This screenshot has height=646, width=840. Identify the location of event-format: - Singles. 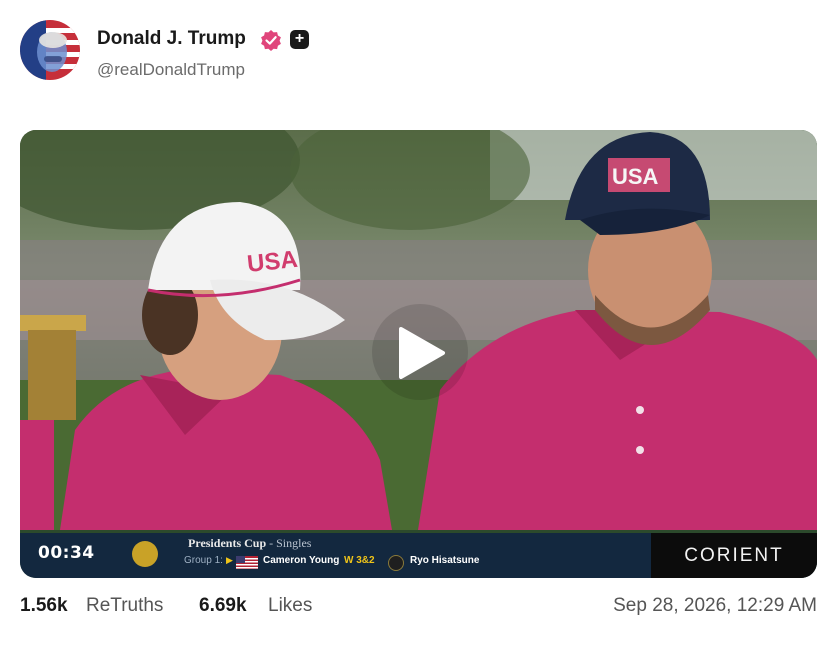
(290, 543).